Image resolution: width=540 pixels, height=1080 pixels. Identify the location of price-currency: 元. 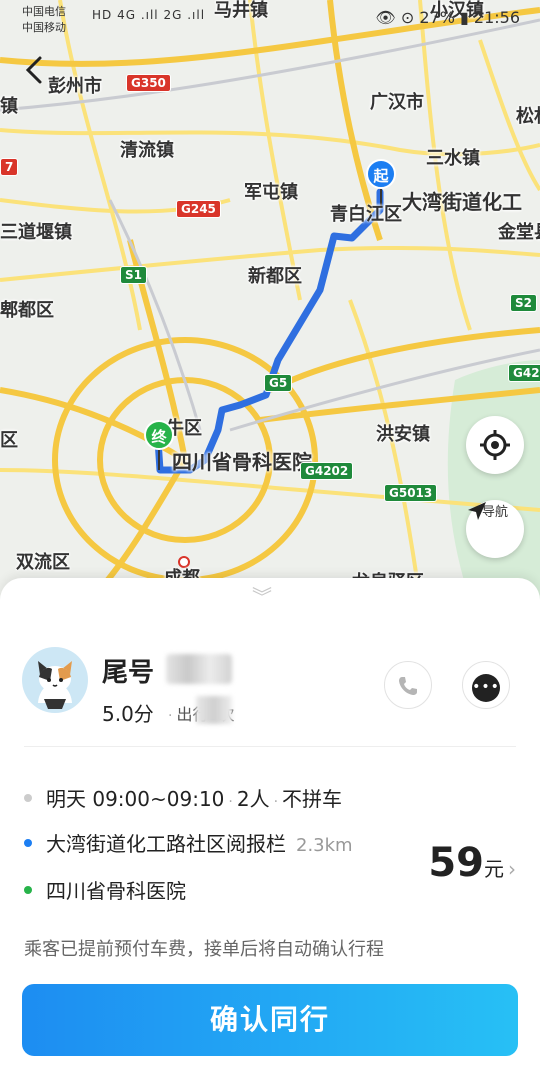
(494, 869).